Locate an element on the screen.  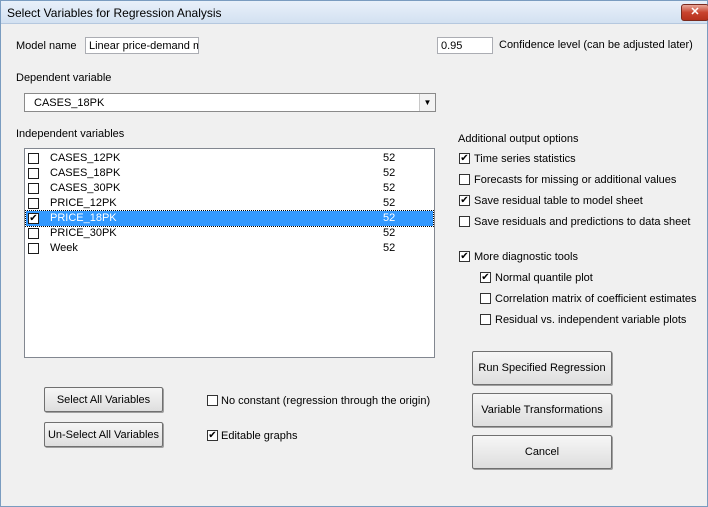
unselect-all-label: Un-Select All Variables is located at coordinates (103, 435).